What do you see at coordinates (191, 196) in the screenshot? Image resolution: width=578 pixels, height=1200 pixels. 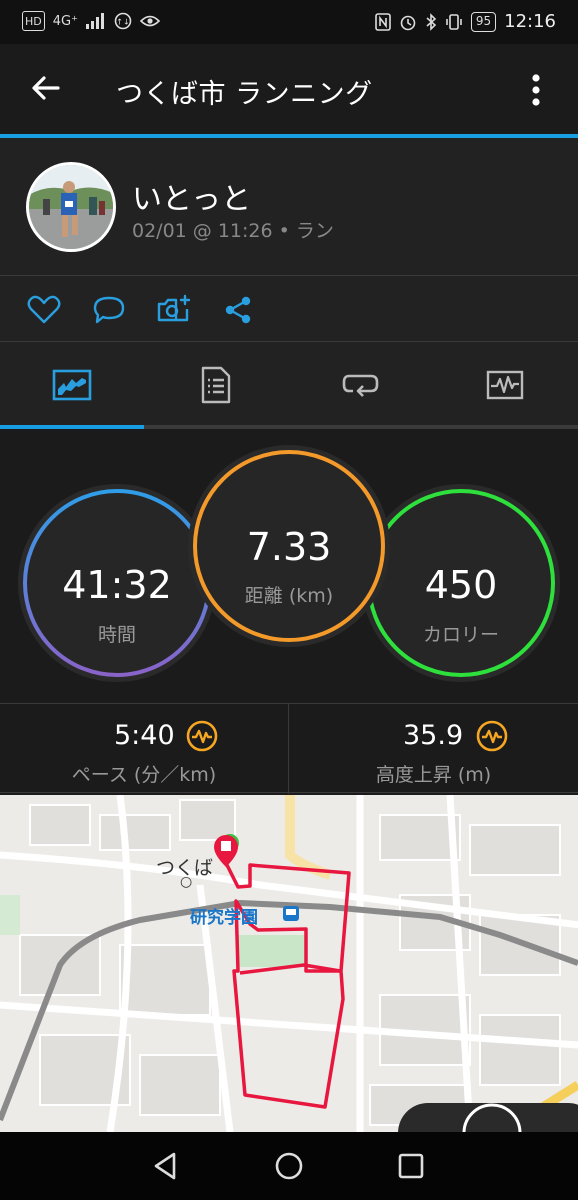 I see `user-name: いとっと` at bounding box center [191, 196].